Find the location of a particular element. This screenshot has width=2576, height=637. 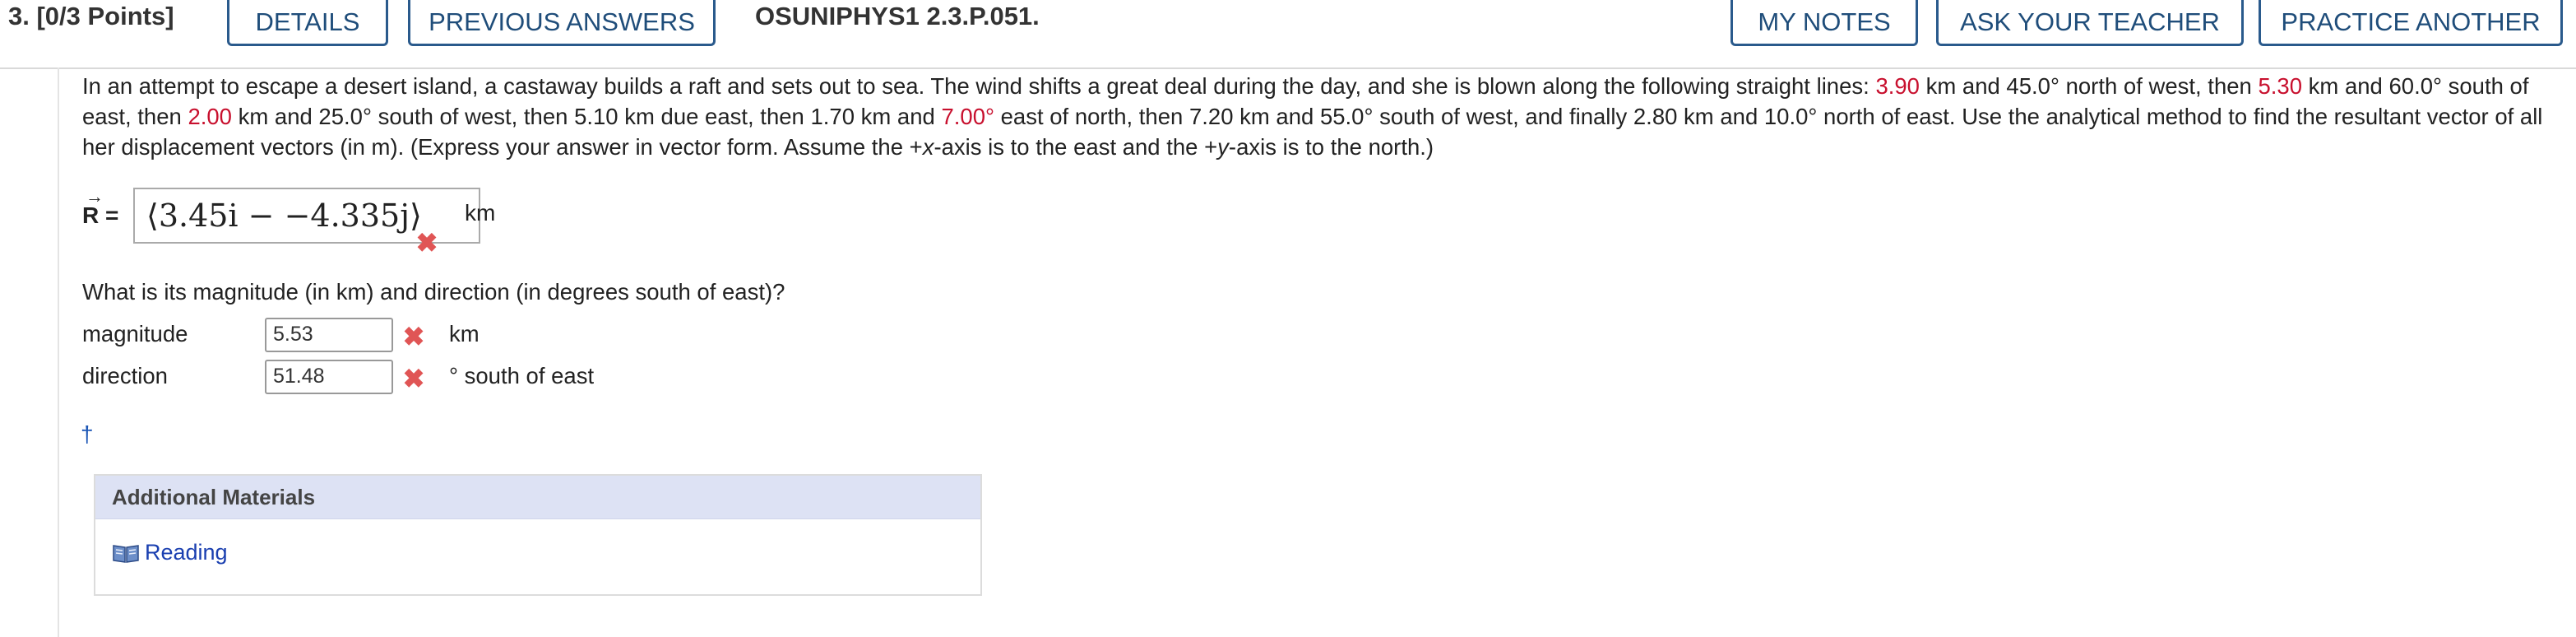

reading-link: Reading is located at coordinates (170, 552).